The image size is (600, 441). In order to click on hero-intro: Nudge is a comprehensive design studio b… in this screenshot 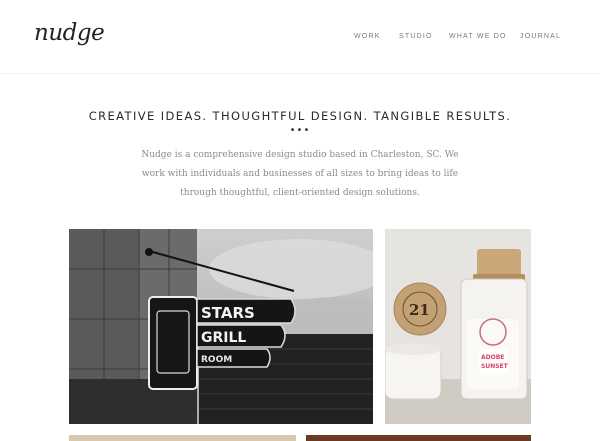, I will do `click(300, 174)`.